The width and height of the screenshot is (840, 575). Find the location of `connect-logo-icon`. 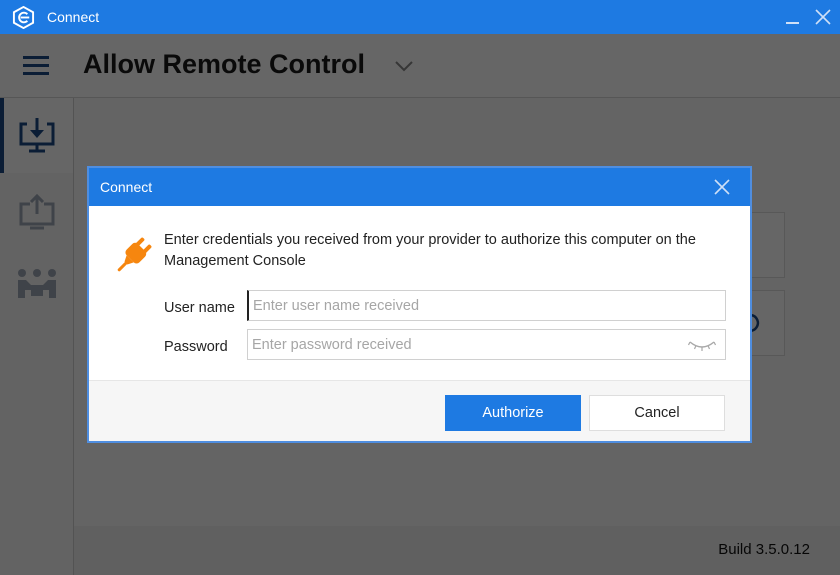

connect-logo-icon is located at coordinates (23, 17).